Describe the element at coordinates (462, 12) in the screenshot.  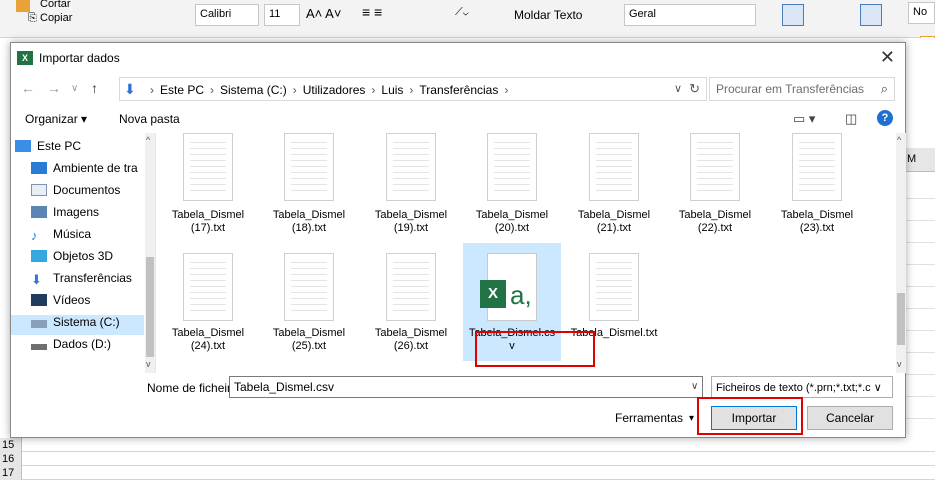
I see `orientation-icon: ⟋⌄` at that location.